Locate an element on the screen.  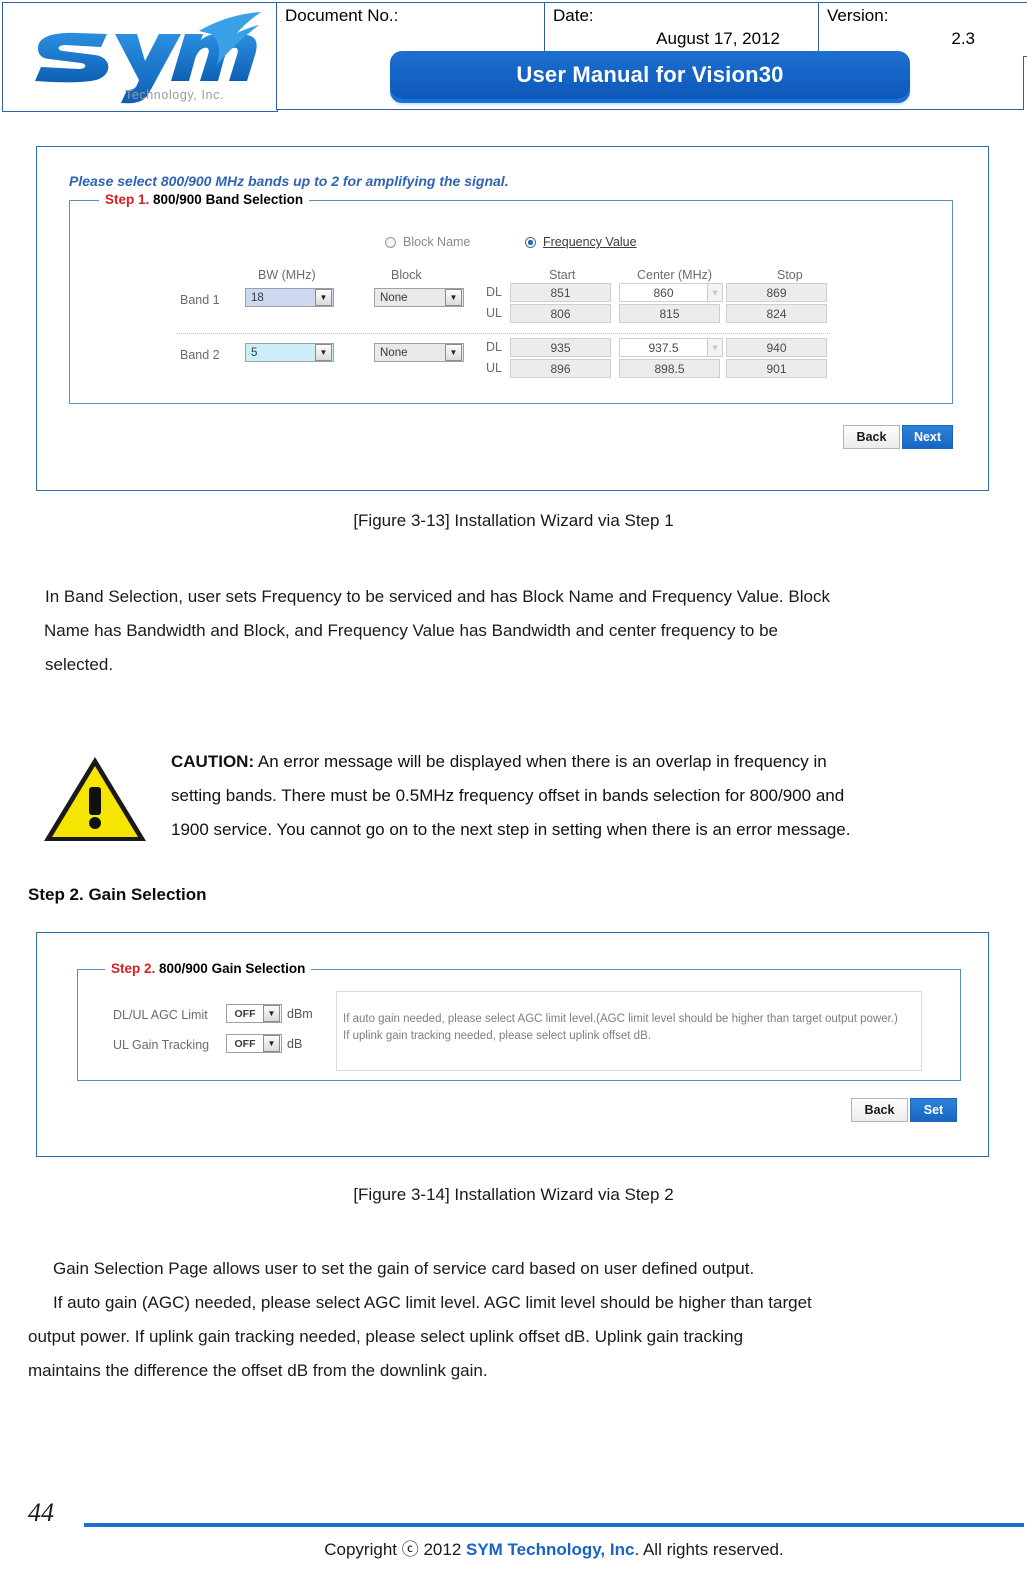
radio-frequency-value-label: Frequency Value is located at coordinates (590, 242).